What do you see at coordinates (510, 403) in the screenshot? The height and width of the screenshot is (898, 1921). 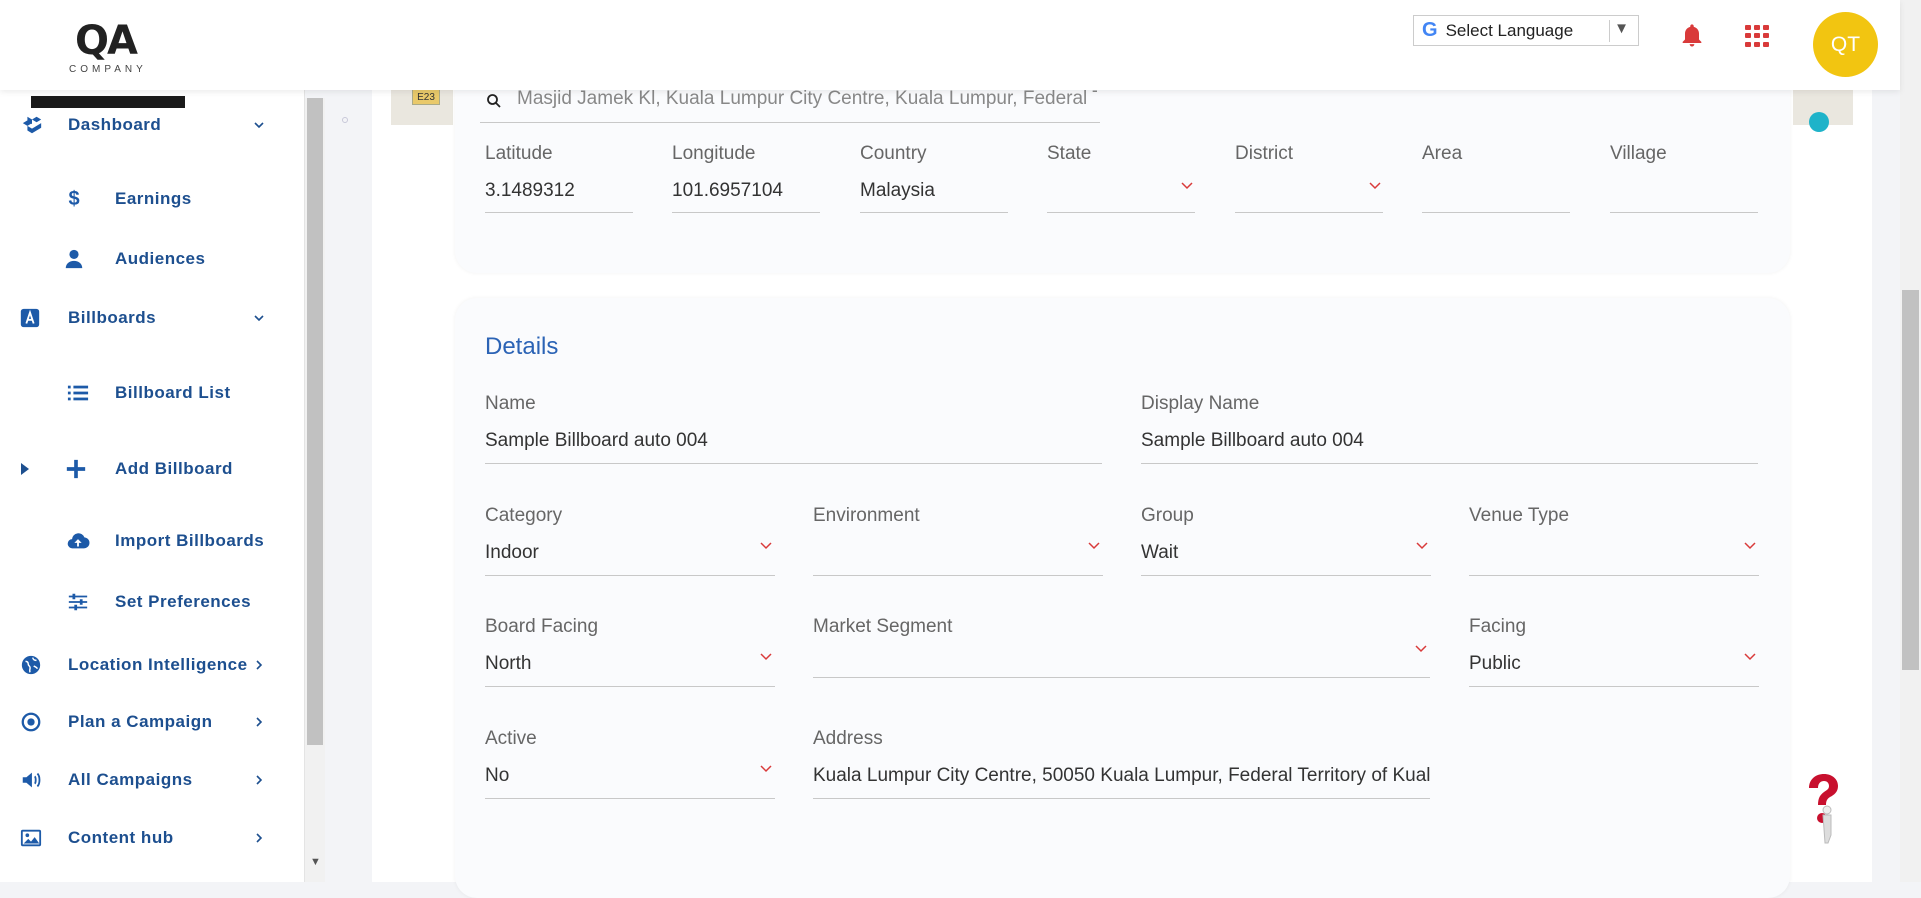 I see `name-label: Name` at bounding box center [510, 403].